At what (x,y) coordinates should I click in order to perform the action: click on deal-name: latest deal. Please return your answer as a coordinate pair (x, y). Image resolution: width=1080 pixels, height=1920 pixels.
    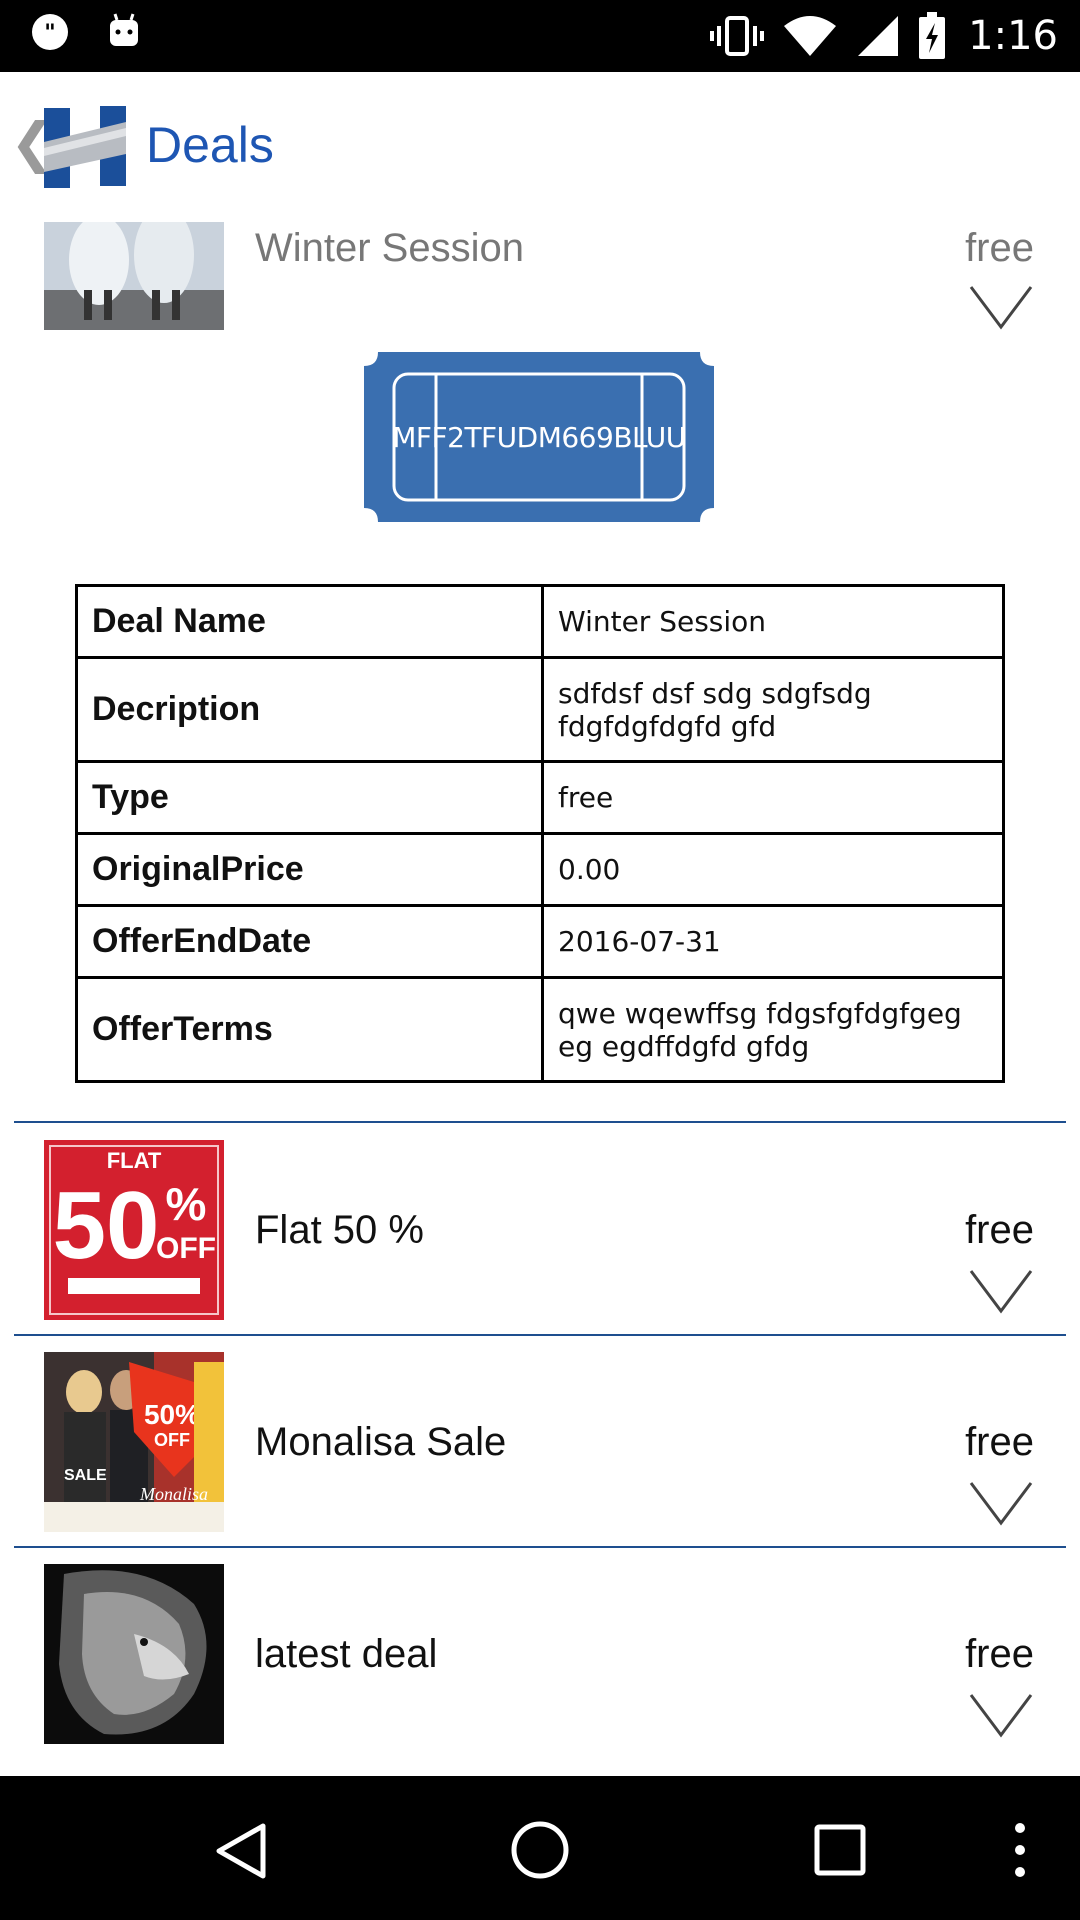
    Looking at the image, I should click on (346, 1654).